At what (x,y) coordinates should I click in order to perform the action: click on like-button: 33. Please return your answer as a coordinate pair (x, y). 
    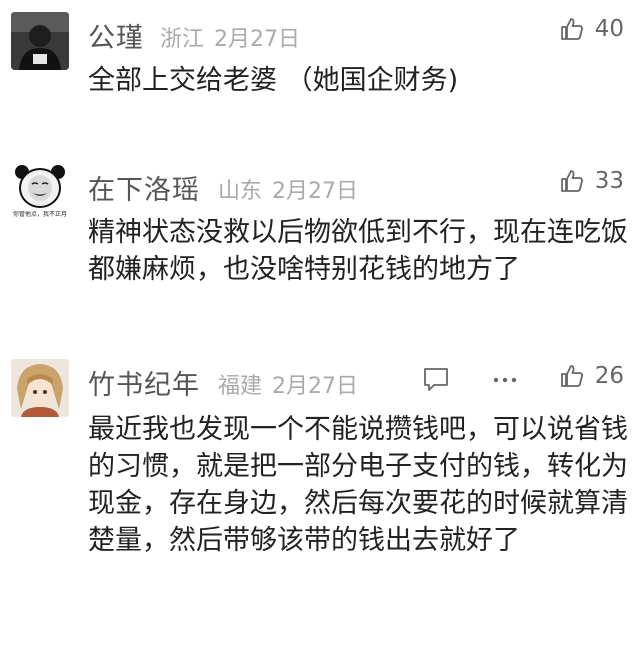
    Looking at the image, I should click on (591, 181).